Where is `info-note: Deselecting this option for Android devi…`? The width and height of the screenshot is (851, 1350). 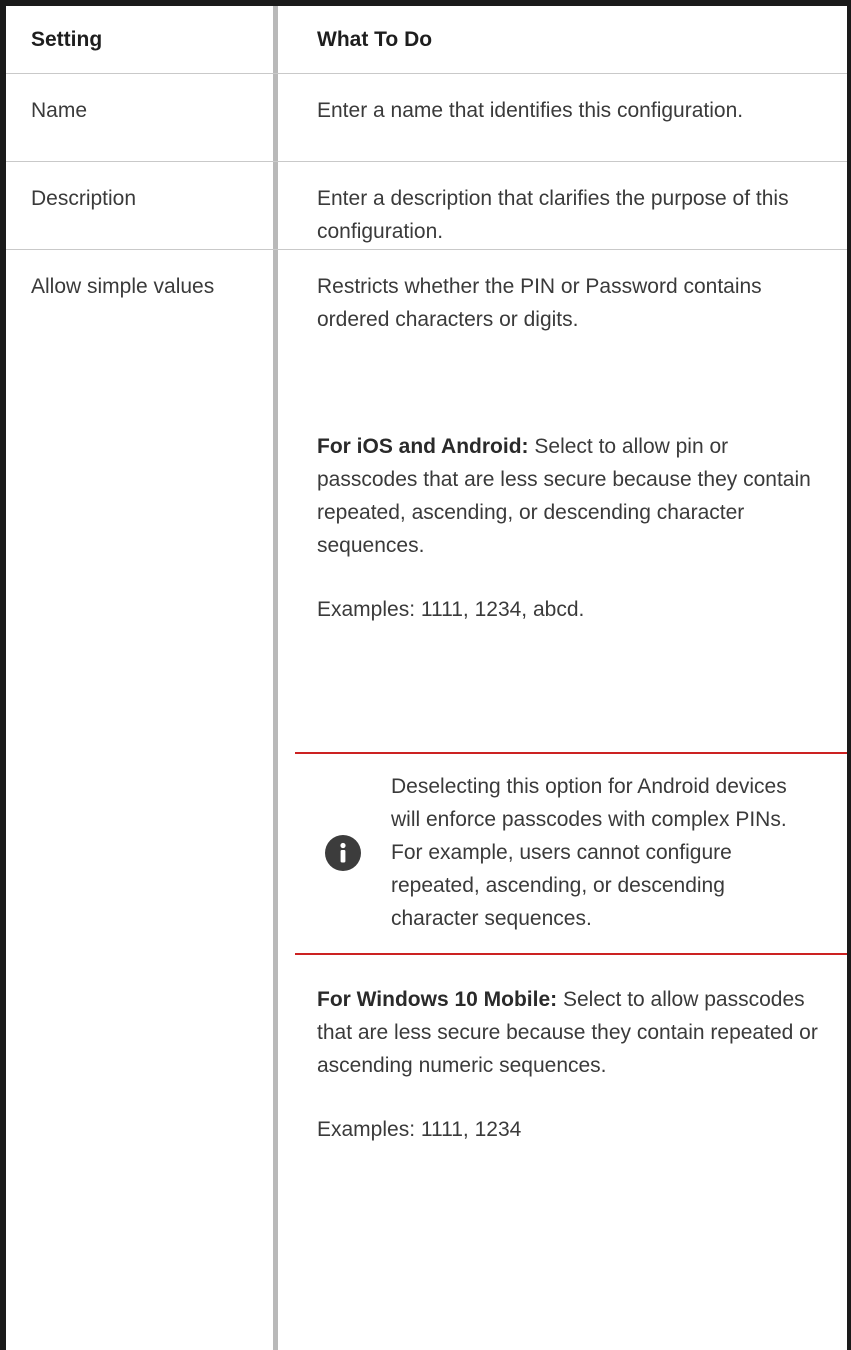 info-note: Deselecting this option for Android devi… is located at coordinates (571, 853).